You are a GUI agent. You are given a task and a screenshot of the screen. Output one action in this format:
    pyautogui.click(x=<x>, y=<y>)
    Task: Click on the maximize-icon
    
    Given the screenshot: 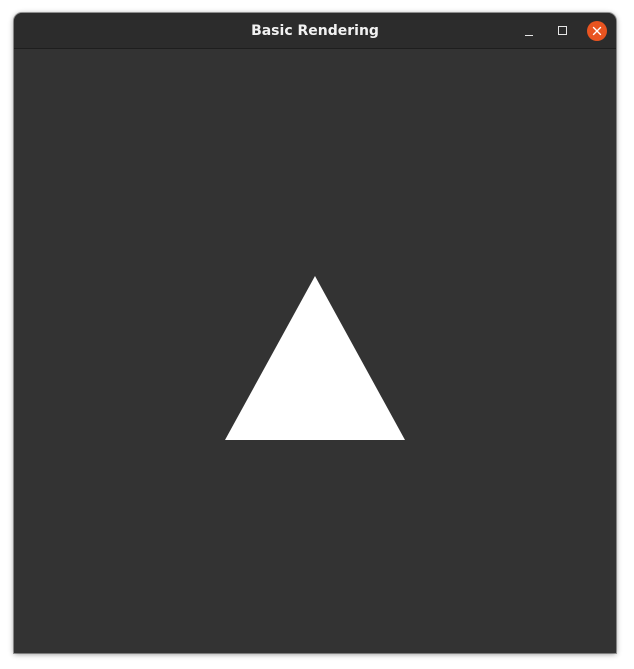 What is the action you would take?
    pyautogui.click(x=562, y=30)
    